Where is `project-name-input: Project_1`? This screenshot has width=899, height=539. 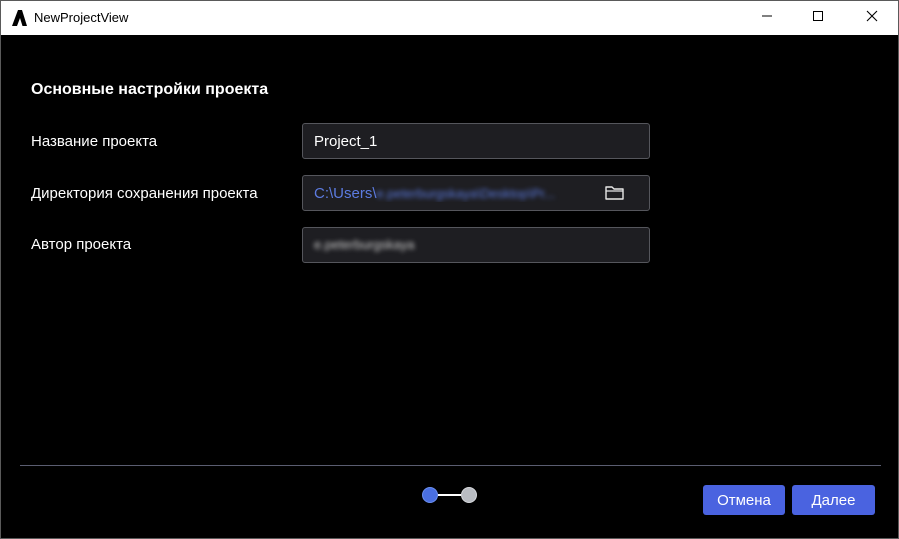 project-name-input: Project_1 is located at coordinates (476, 141).